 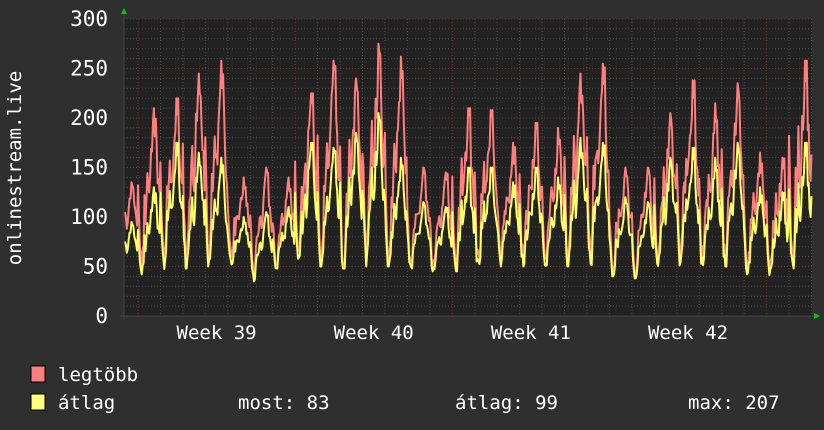 What do you see at coordinates (95, 267) in the screenshot?
I see `y-tick-label: 50` at bounding box center [95, 267].